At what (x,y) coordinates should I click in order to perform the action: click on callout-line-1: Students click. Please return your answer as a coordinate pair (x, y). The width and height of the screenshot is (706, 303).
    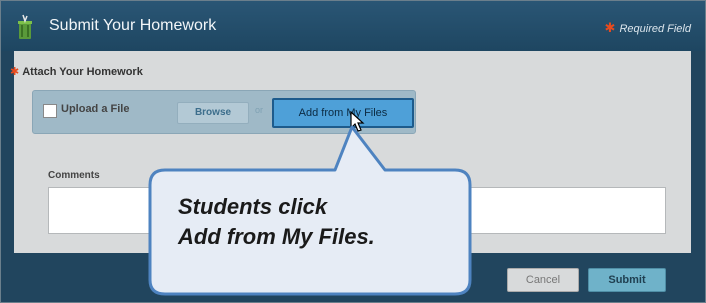
    Looking at the image, I should click on (253, 206).